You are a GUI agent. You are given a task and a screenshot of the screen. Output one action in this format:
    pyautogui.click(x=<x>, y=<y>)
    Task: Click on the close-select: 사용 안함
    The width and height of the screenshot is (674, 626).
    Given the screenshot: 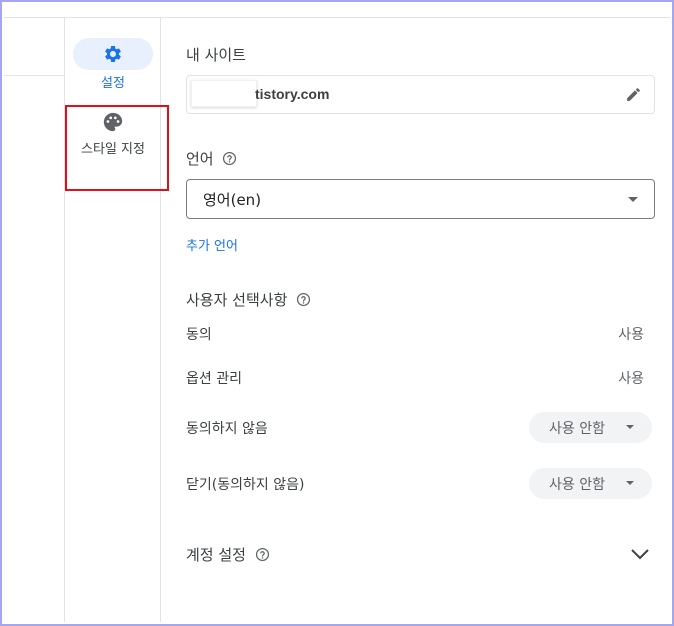 What is the action you would take?
    pyautogui.click(x=590, y=483)
    